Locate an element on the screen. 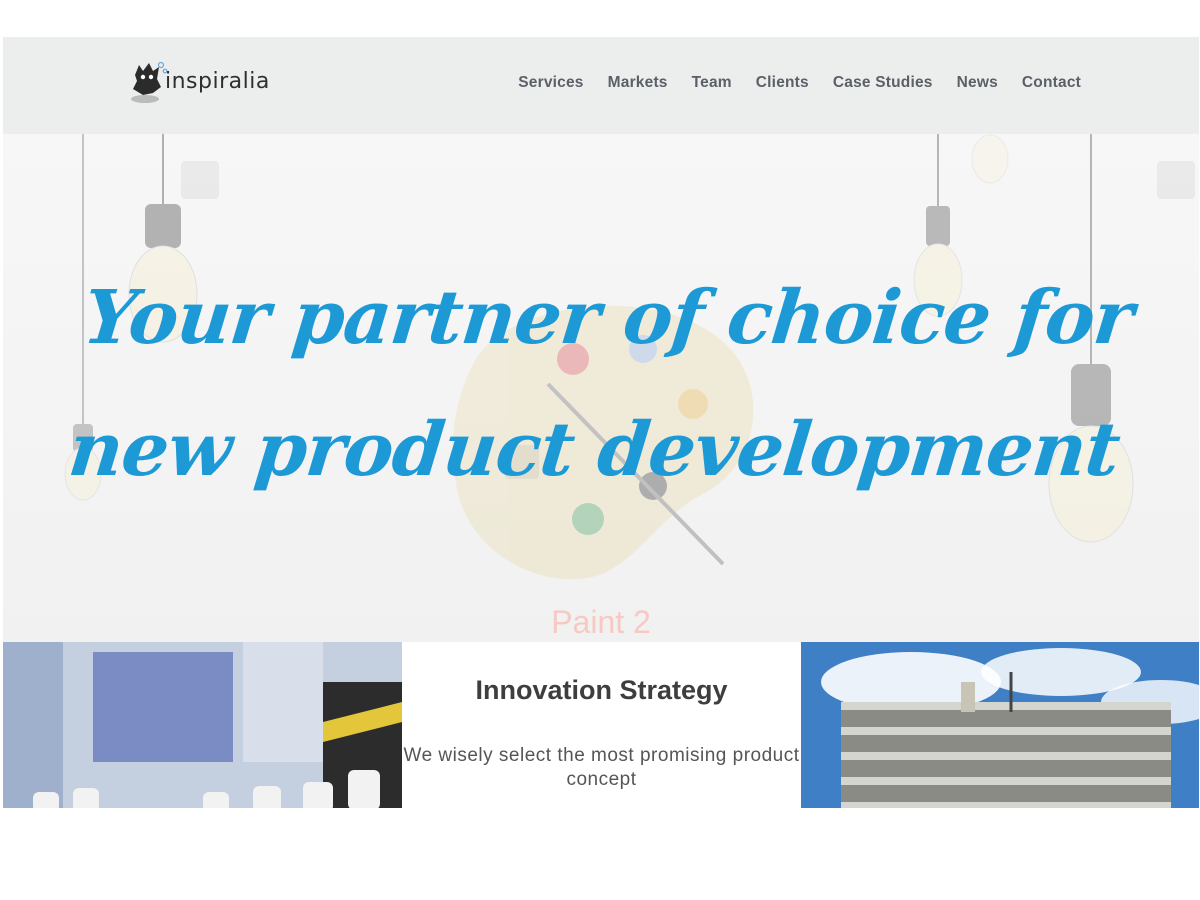 This screenshot has height=900, width=1200. nav-markets: Markets is located at coordinates (638, 83).